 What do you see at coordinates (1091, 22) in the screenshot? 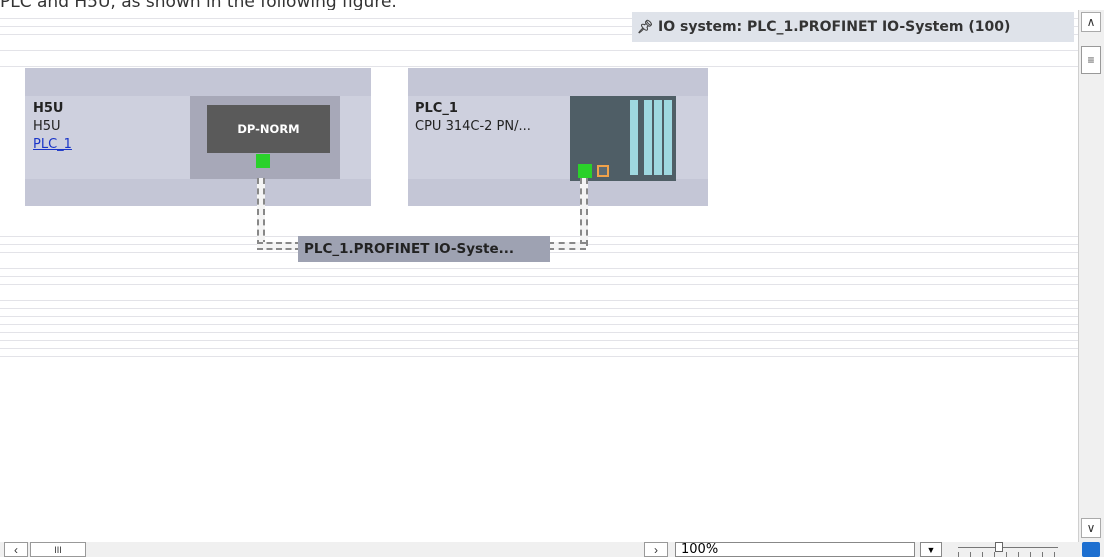
I see `chevron-up-icon: ∧` at bounding box center [1091, 22].